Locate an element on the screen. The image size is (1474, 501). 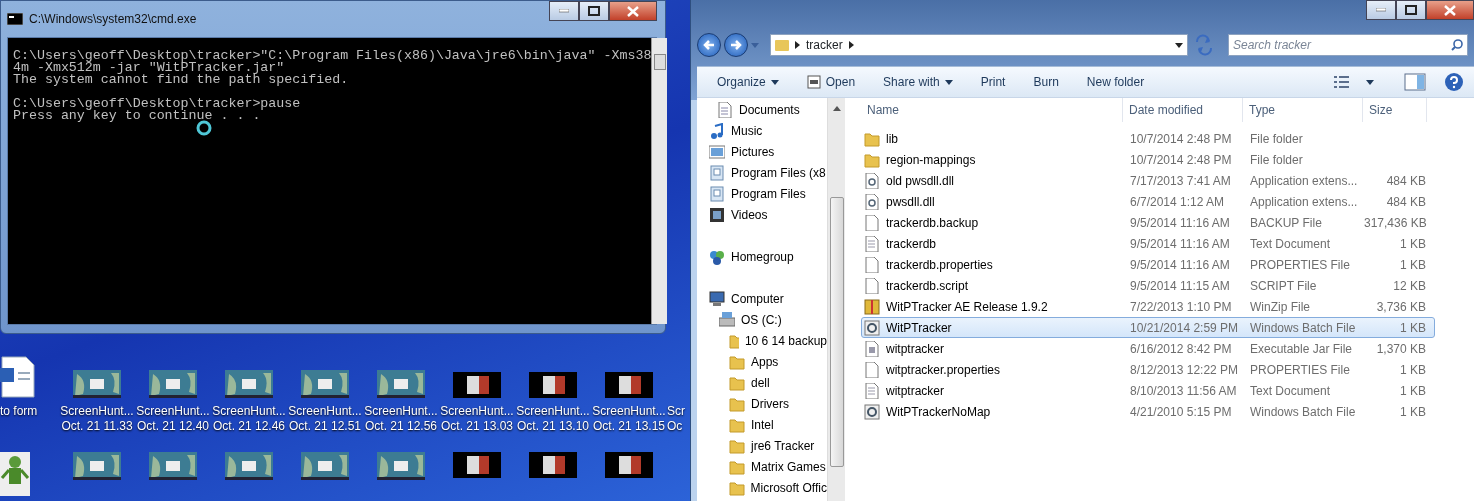
file-row: trackerdb.script 9/5/2014 11:15 AM SCRIPT File 12 KB is located at coordinates (1148, 285).